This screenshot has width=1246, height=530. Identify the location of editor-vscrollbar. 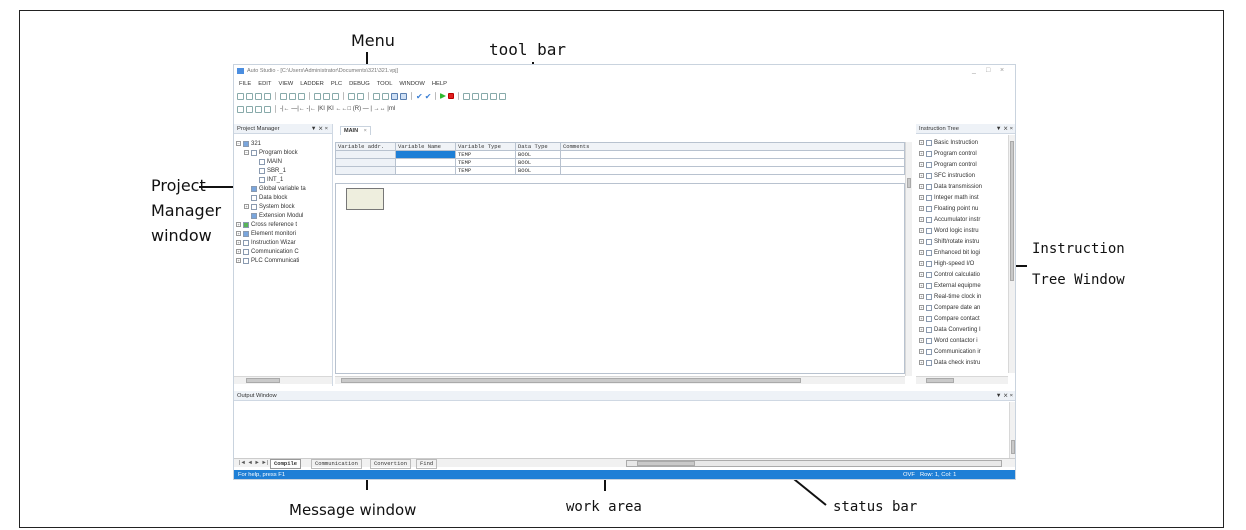
(908, 259).